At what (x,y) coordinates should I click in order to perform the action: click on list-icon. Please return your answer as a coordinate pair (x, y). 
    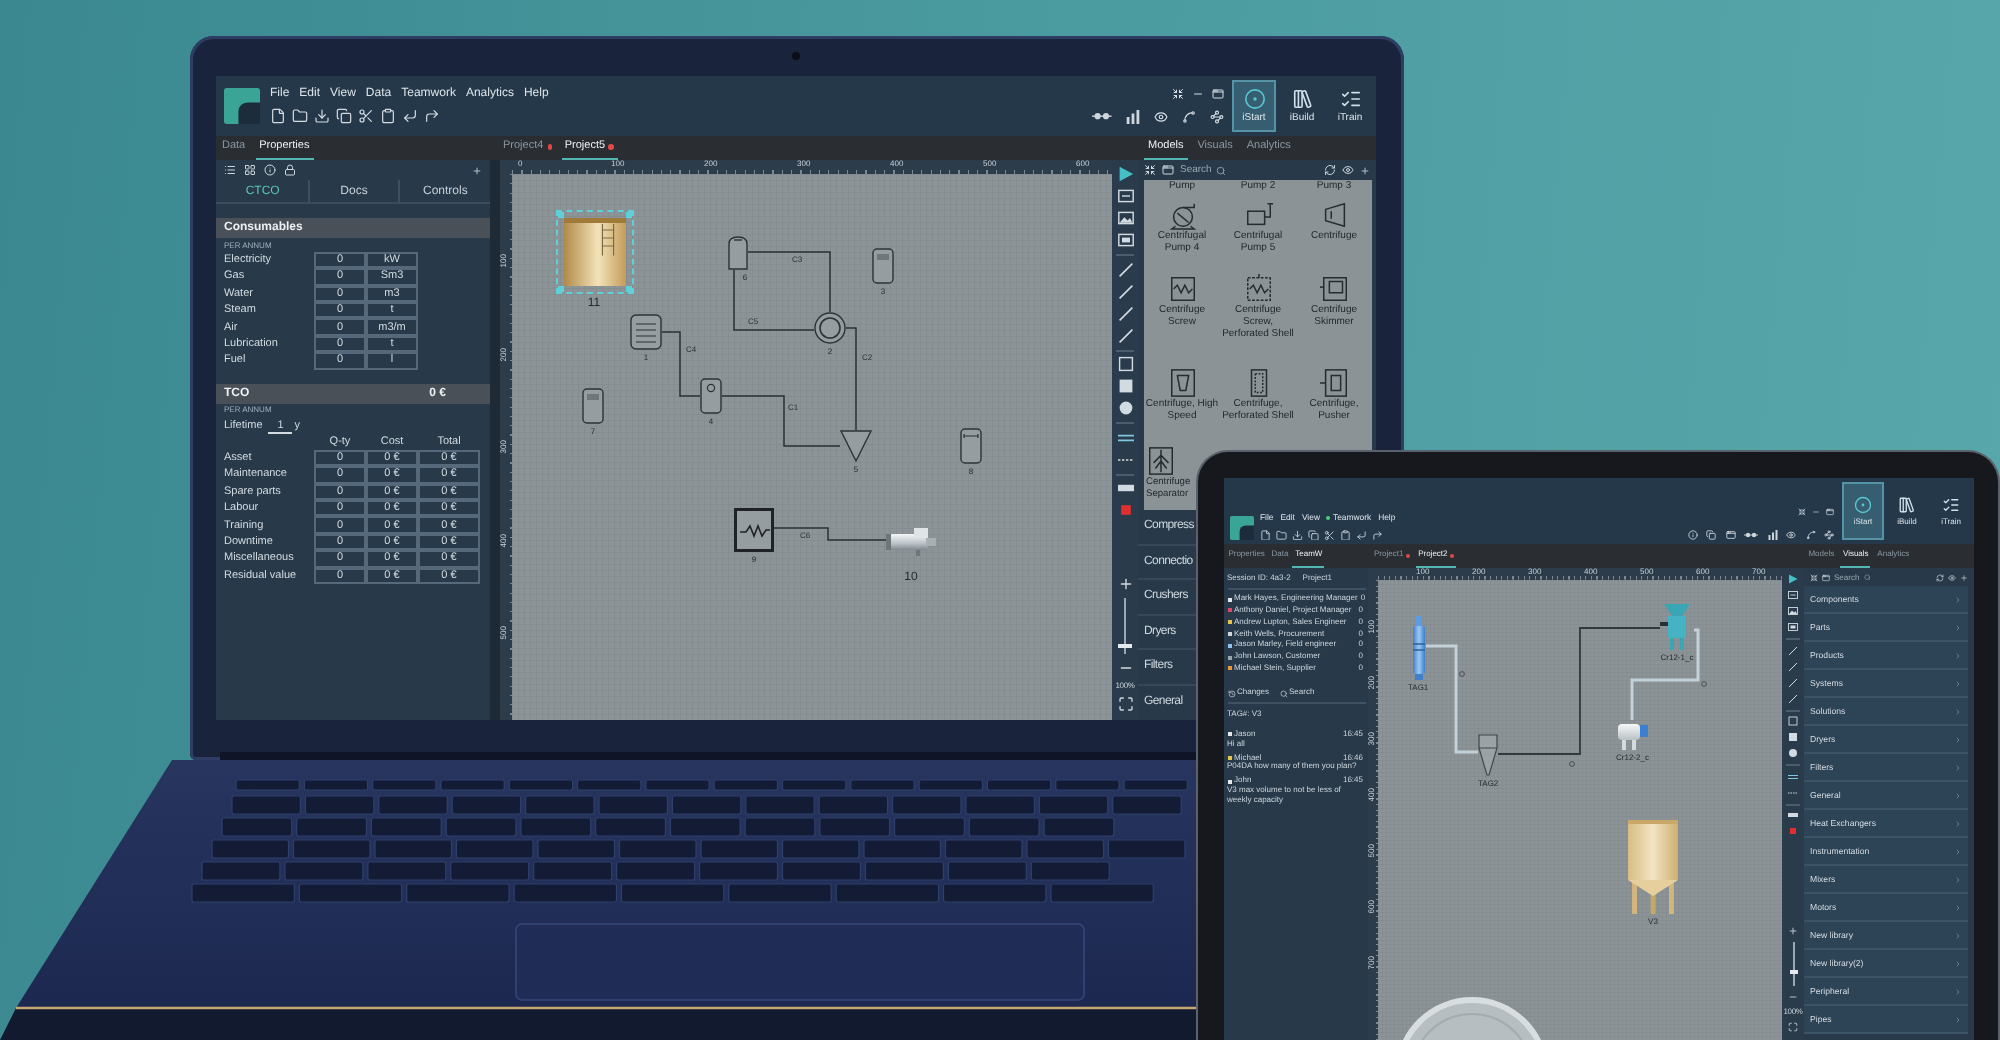
    Looking at the image, I should click on (230, 170).